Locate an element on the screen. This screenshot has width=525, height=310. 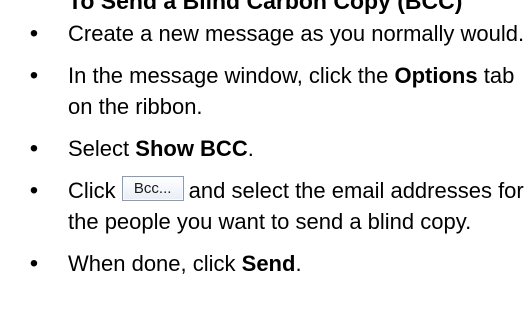
step-3-suffix: . is located at coordinates (250, 148).